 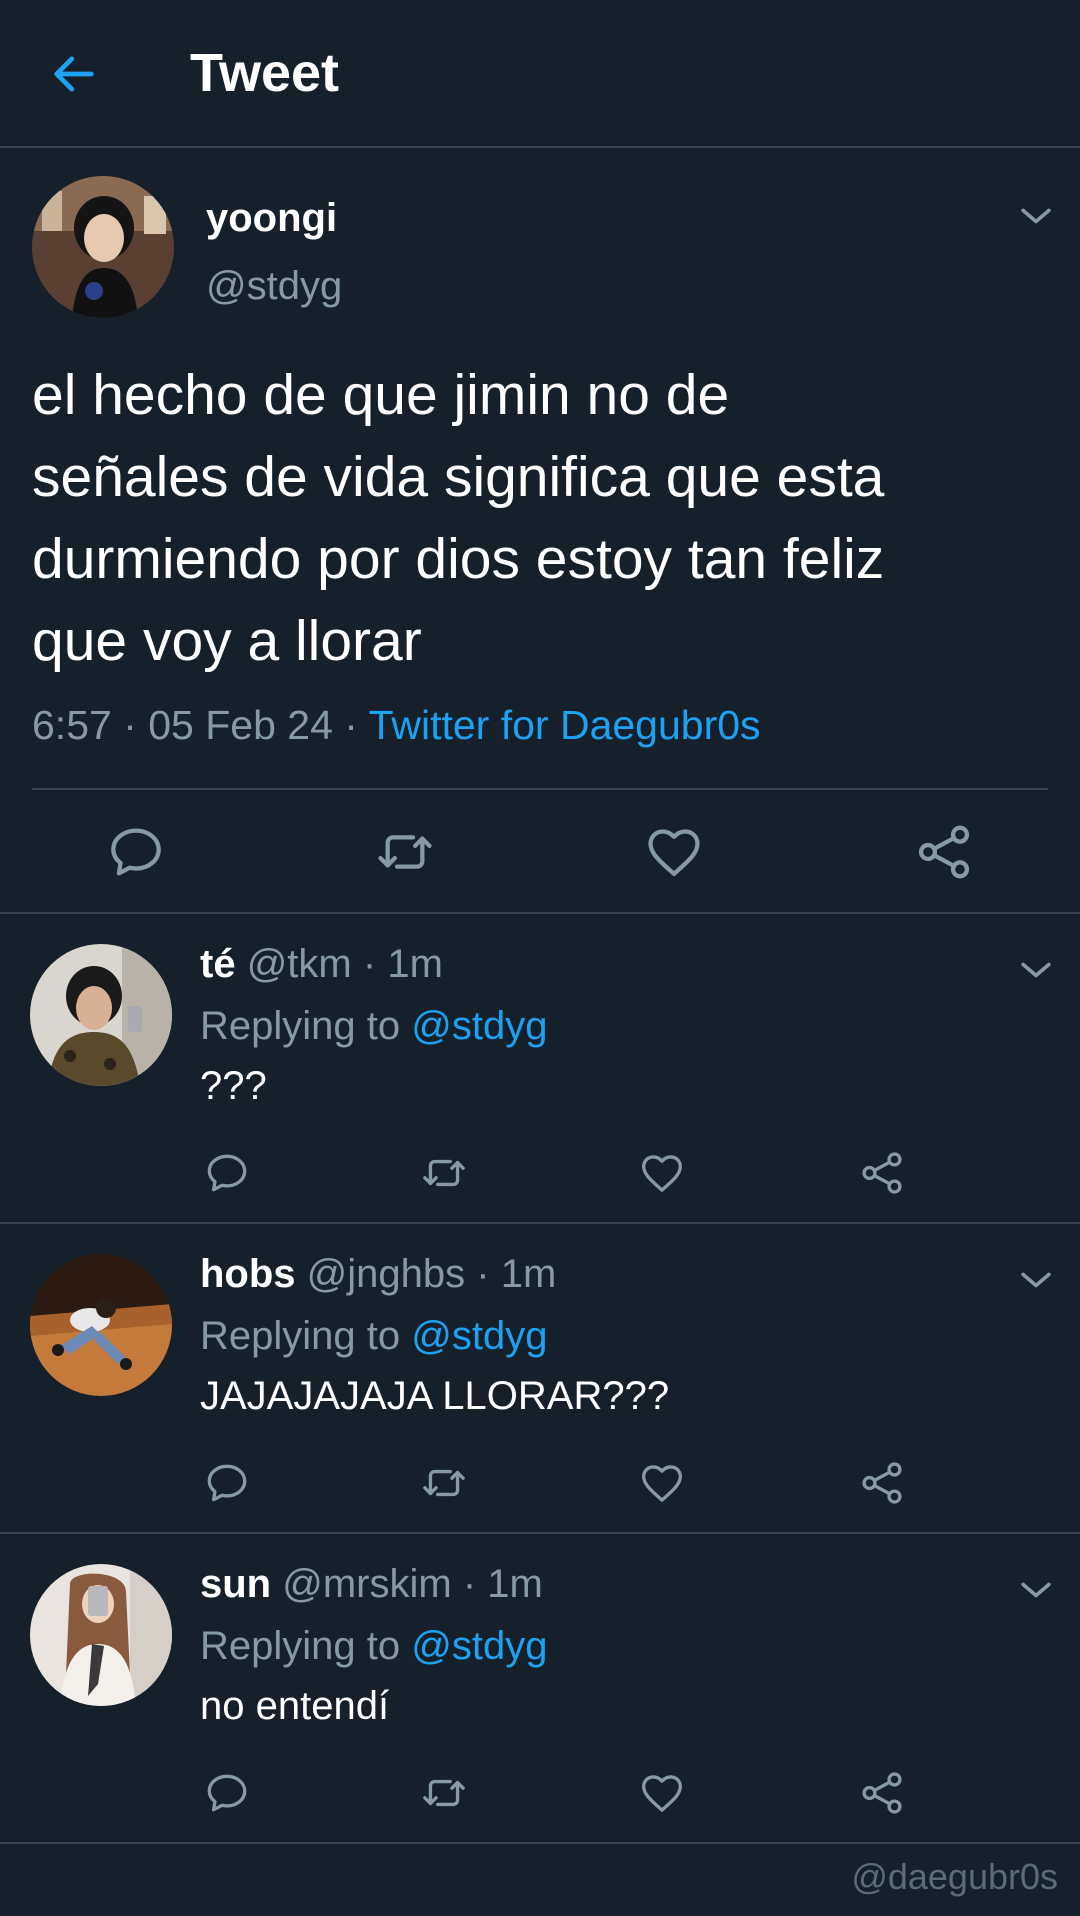 I want to click on tweet-date: 05 Feb 24, so click(x=240, y=725).